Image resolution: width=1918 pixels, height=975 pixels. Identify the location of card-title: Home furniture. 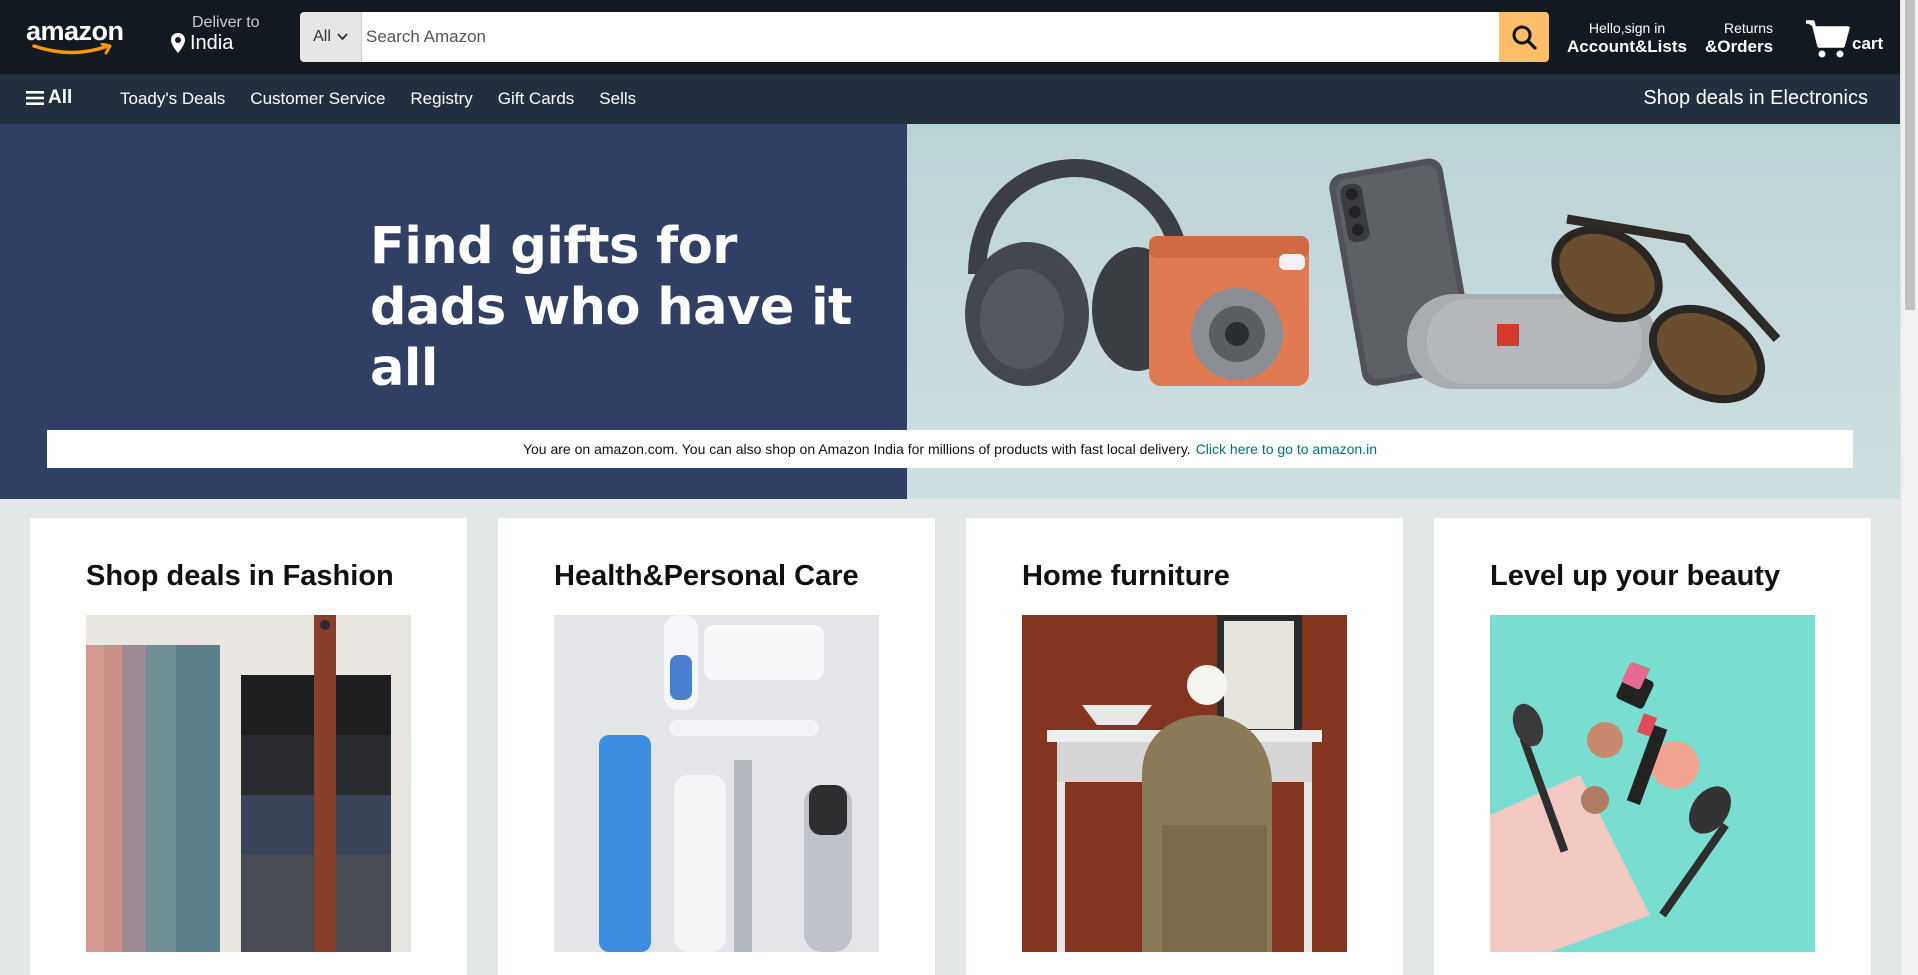
(1126, 576).